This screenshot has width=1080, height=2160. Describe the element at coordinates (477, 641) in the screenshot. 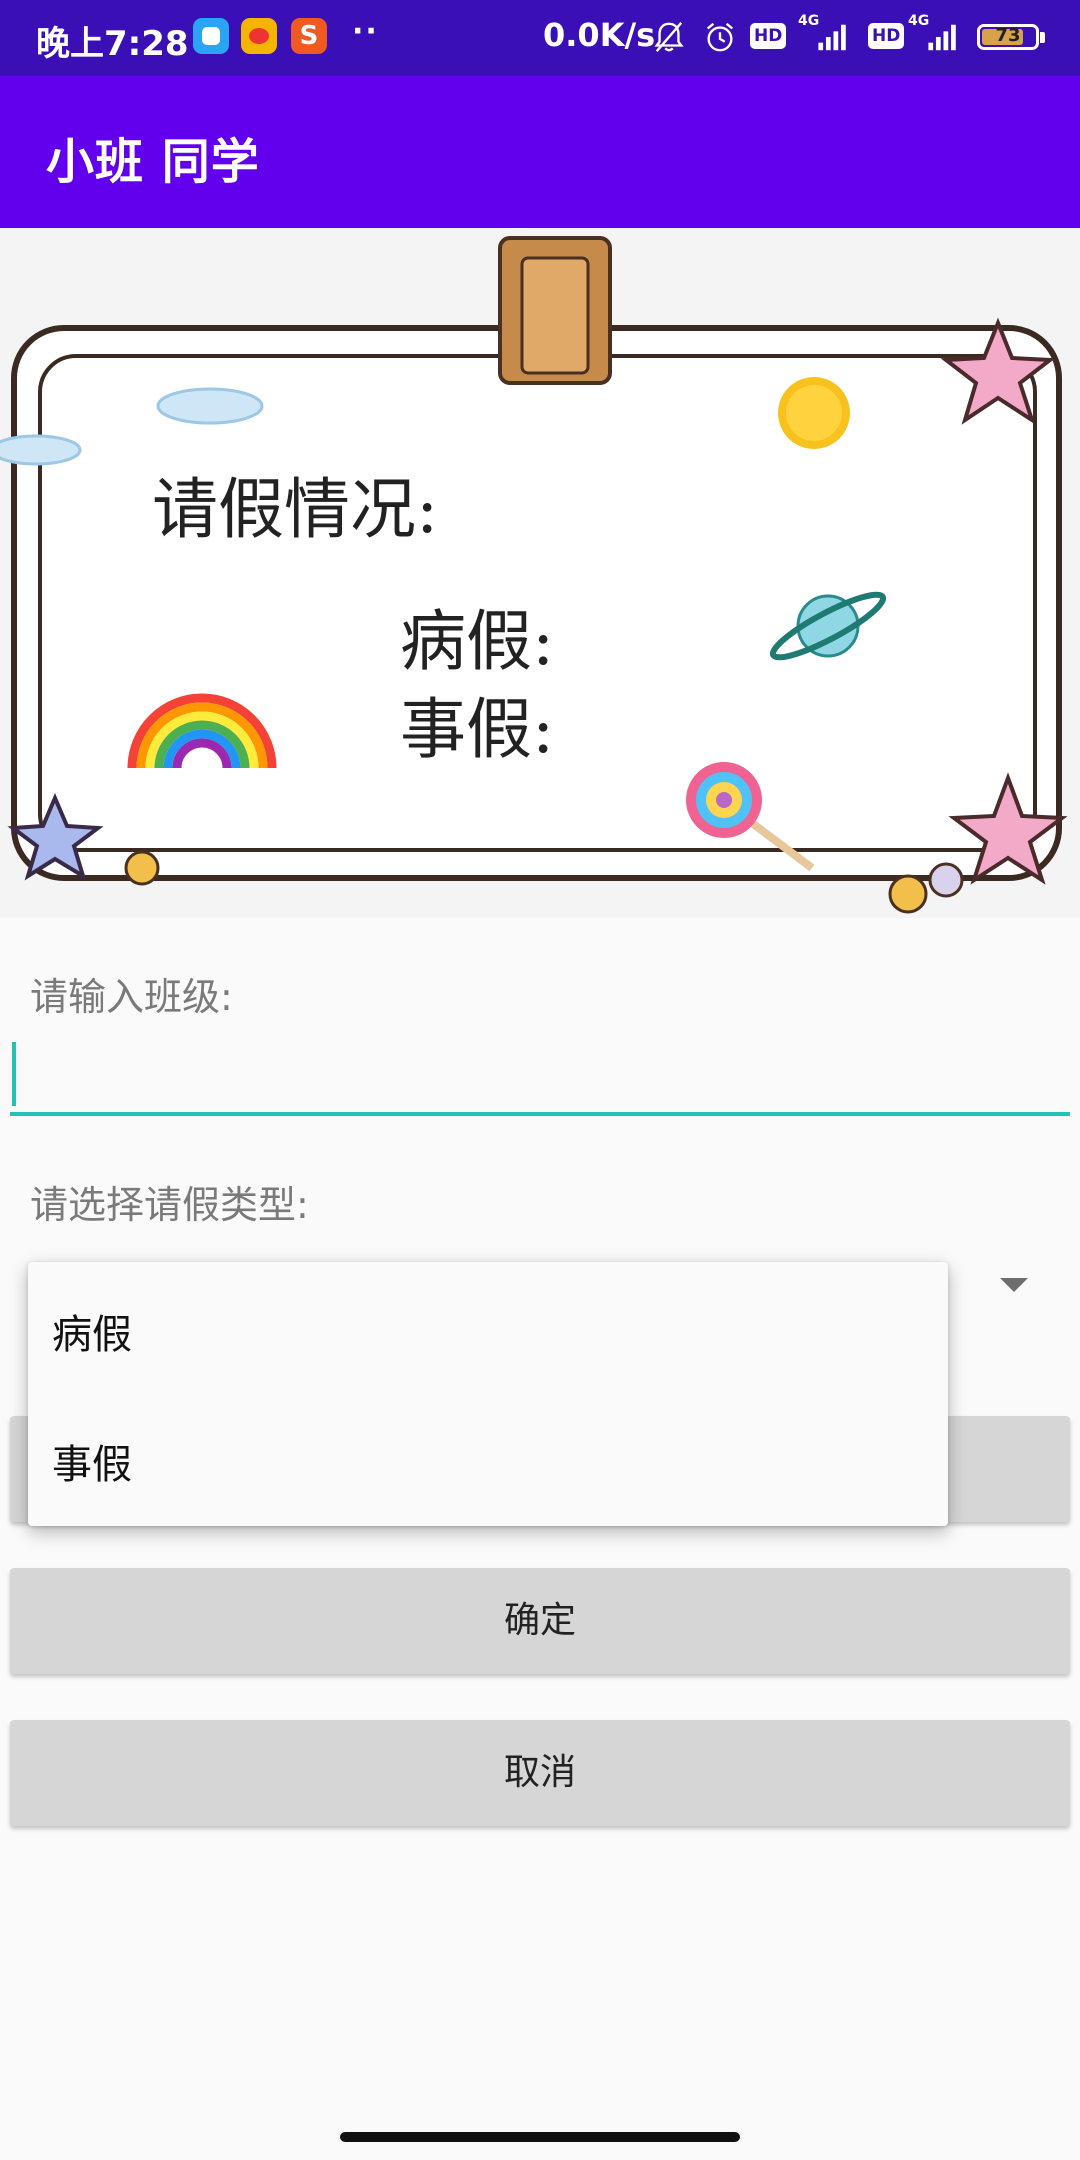

I see `banner-sick-line: 病假:` at that location.